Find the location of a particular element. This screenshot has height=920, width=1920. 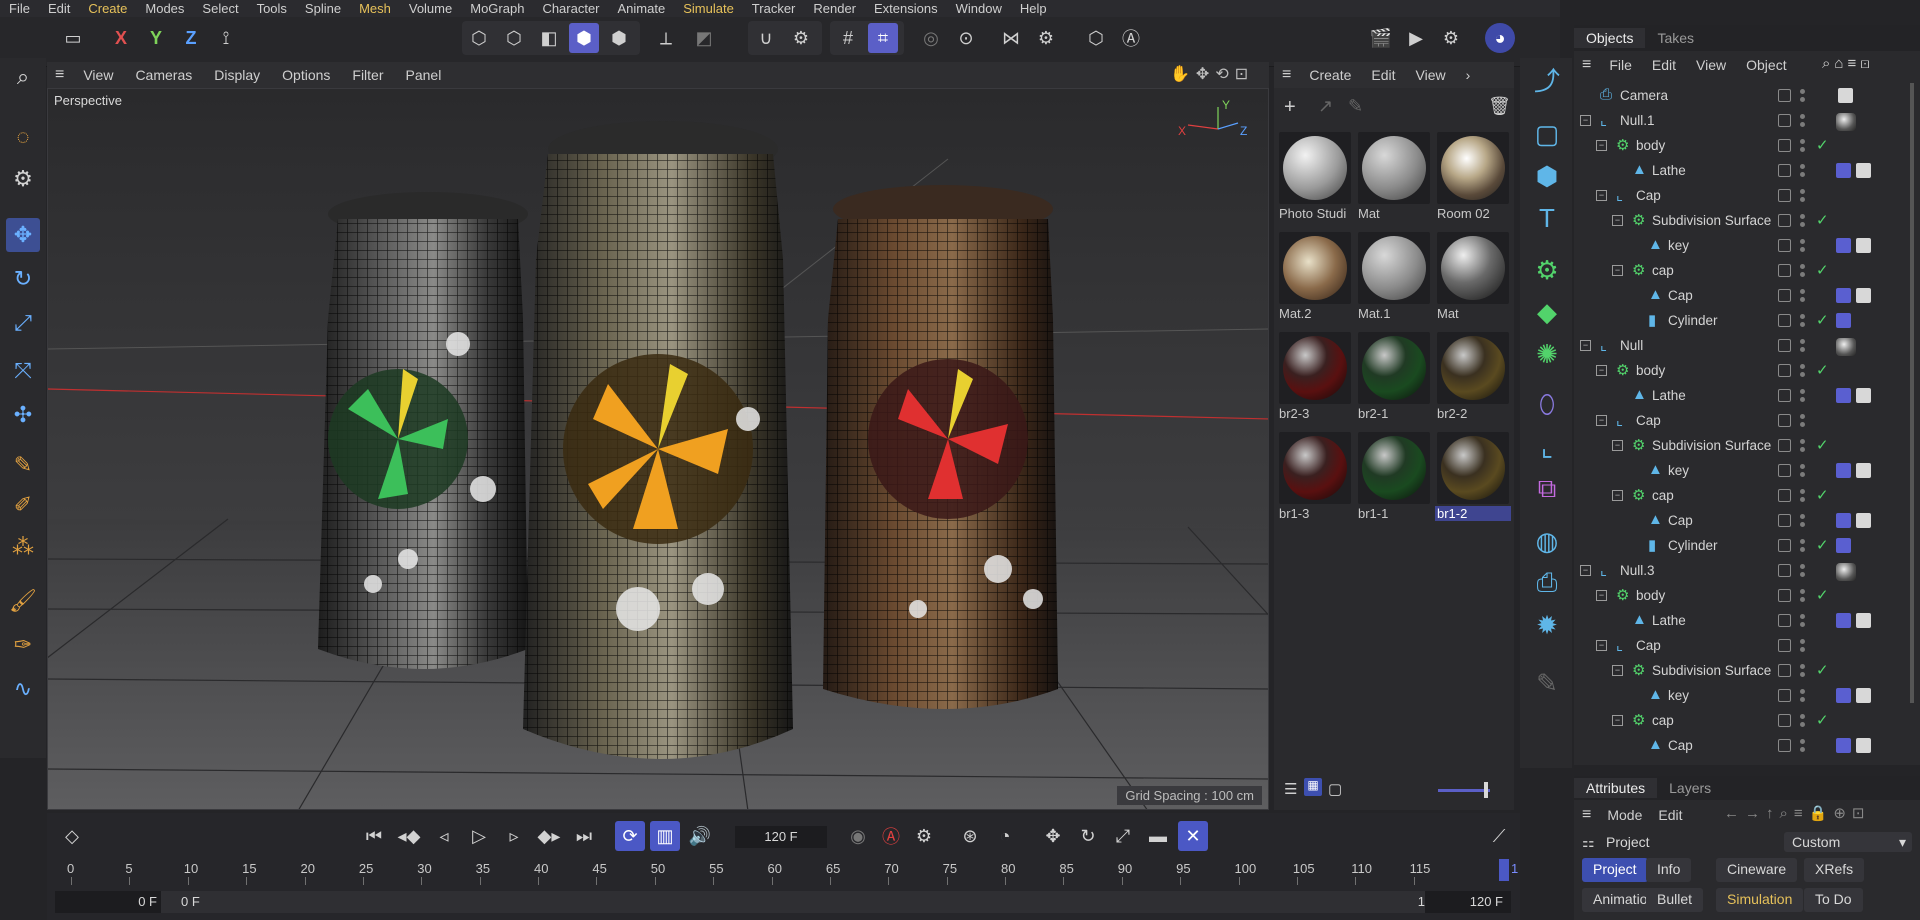

menu-character: Character is located at coordinates (570, 8).